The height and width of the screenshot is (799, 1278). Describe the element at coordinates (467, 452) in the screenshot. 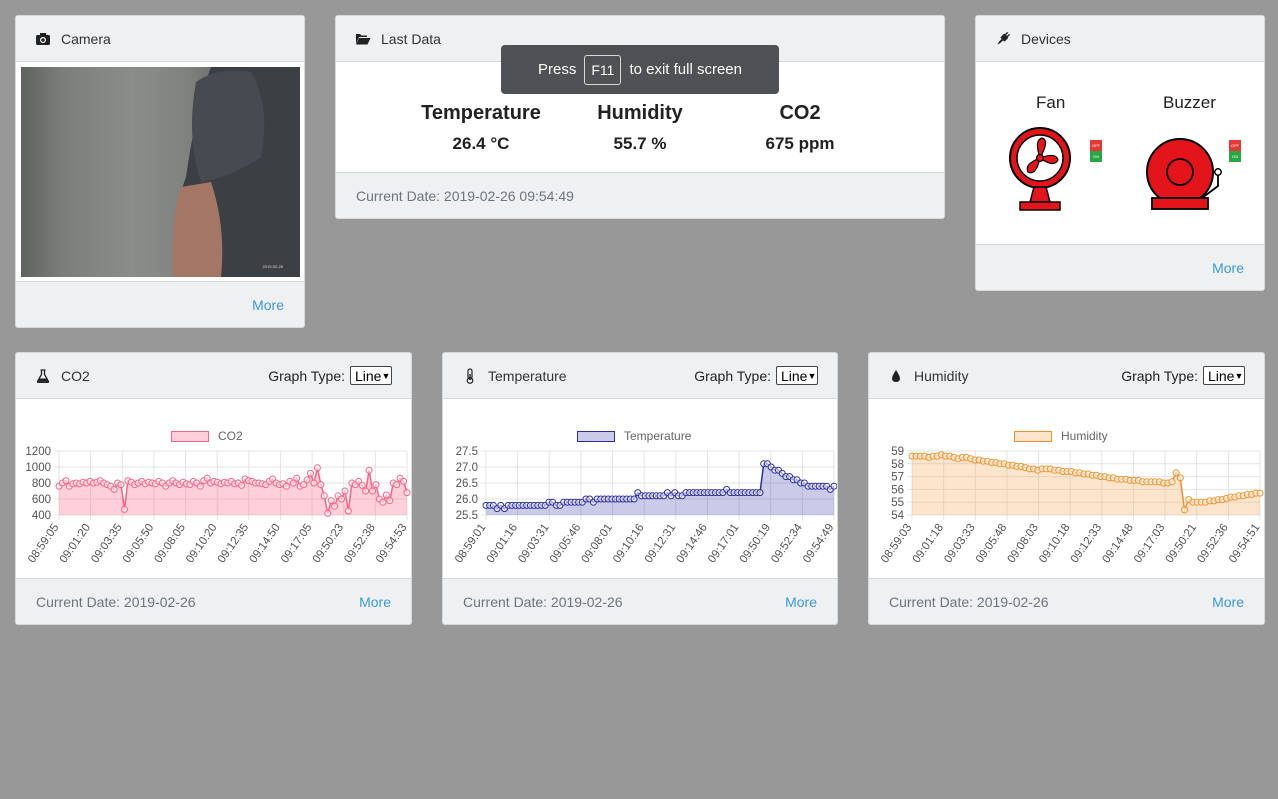

I see `y-tick-label: 27.5` at that location.